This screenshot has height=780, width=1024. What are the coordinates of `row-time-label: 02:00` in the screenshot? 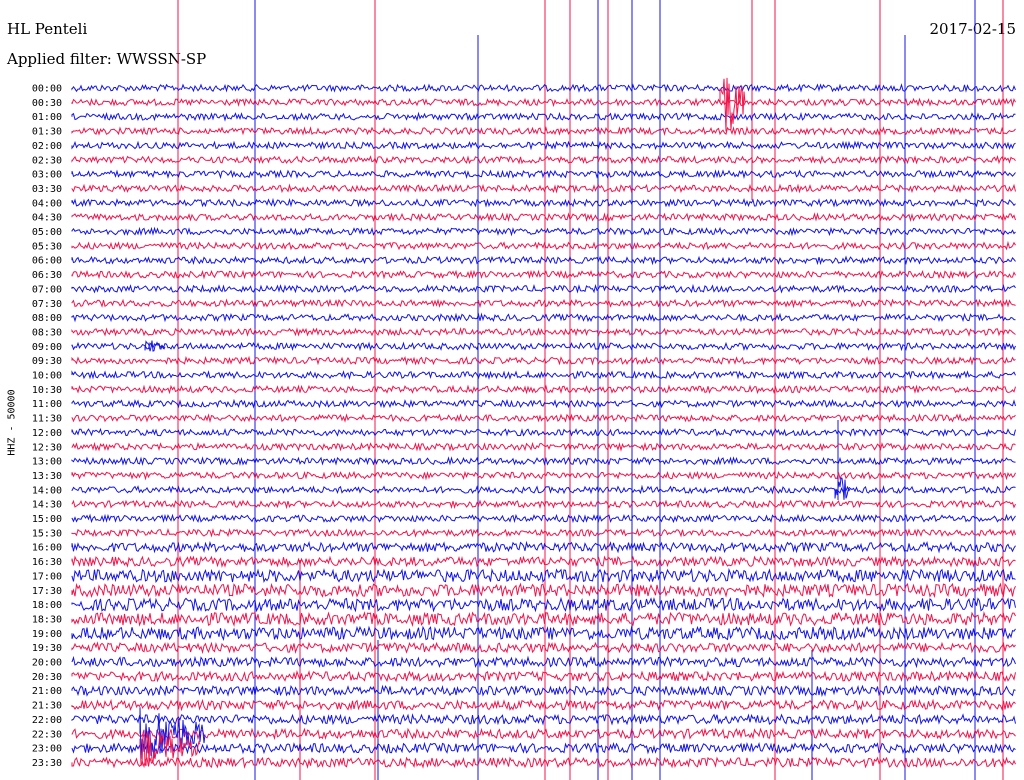 It's located at (47, 146).